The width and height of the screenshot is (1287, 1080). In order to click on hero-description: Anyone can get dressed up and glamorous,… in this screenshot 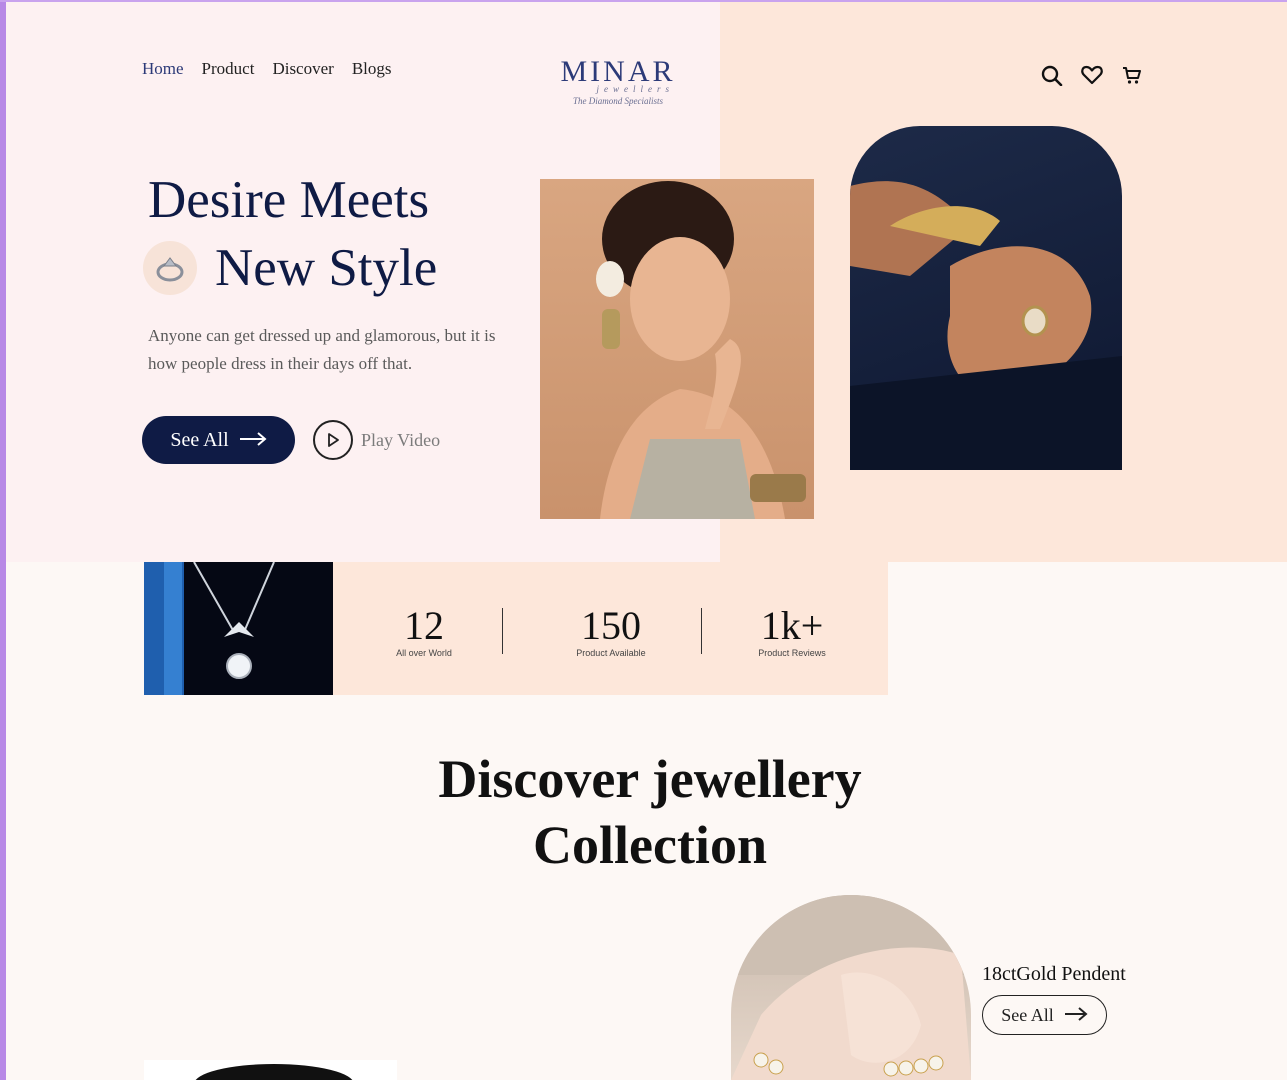, I will do `click(322, 349)`.